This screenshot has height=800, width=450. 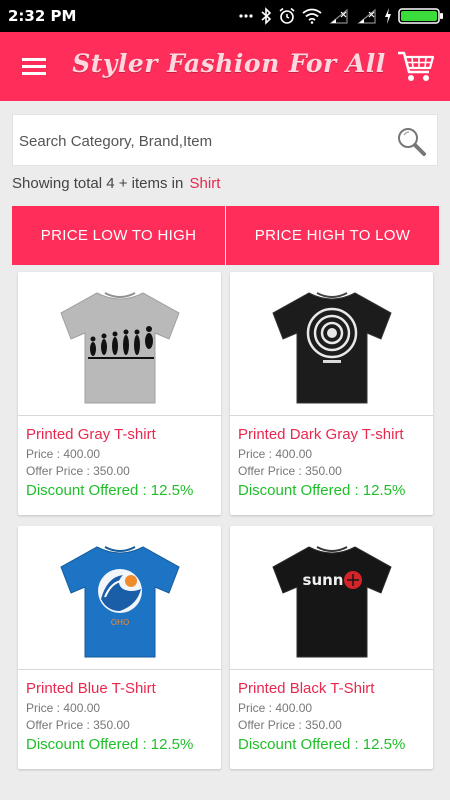 I want to click on bluetooth-icon, so click(x=266, y=16).